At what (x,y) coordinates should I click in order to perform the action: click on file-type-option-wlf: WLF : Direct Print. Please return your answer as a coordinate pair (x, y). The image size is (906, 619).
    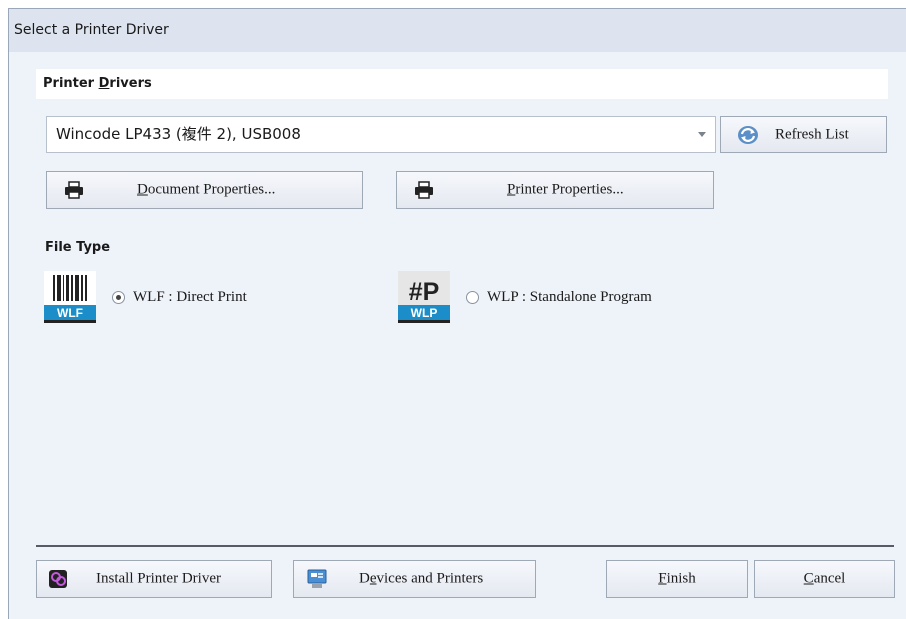
    Looking at the image, I should click on (179, 297).